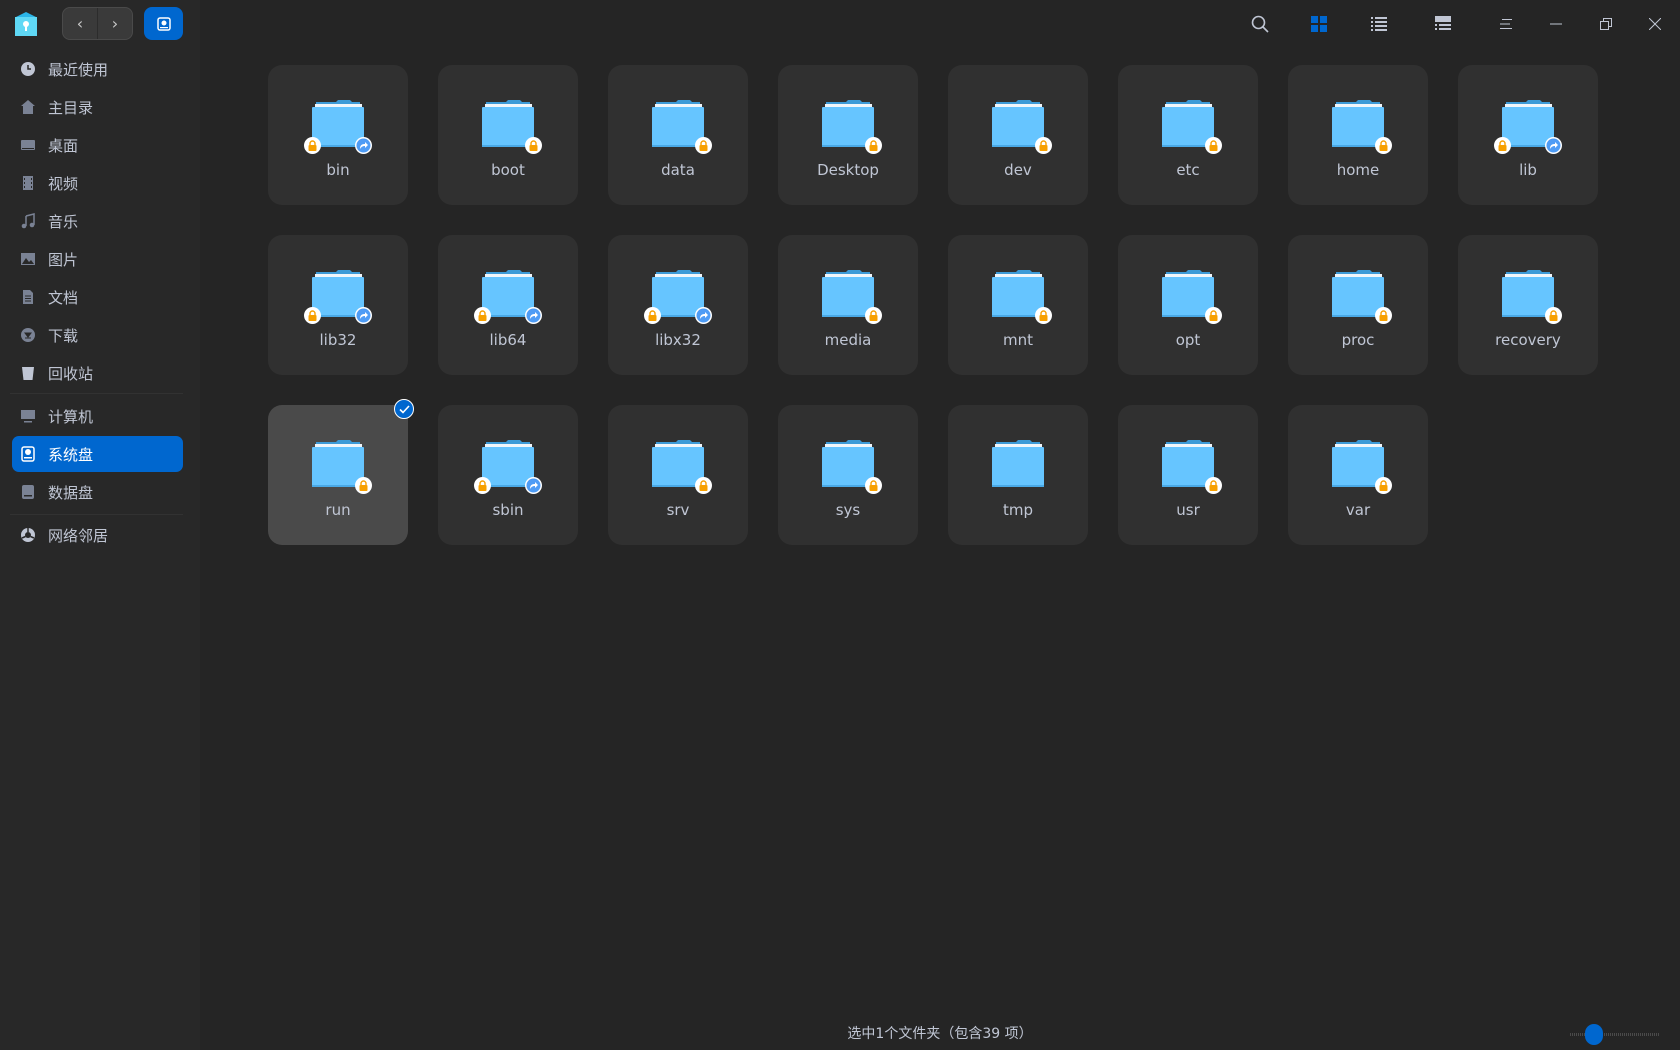 This screenshot has width=1680, height=1050. I want to click on icon-size-slider, so click(1615, 1034).